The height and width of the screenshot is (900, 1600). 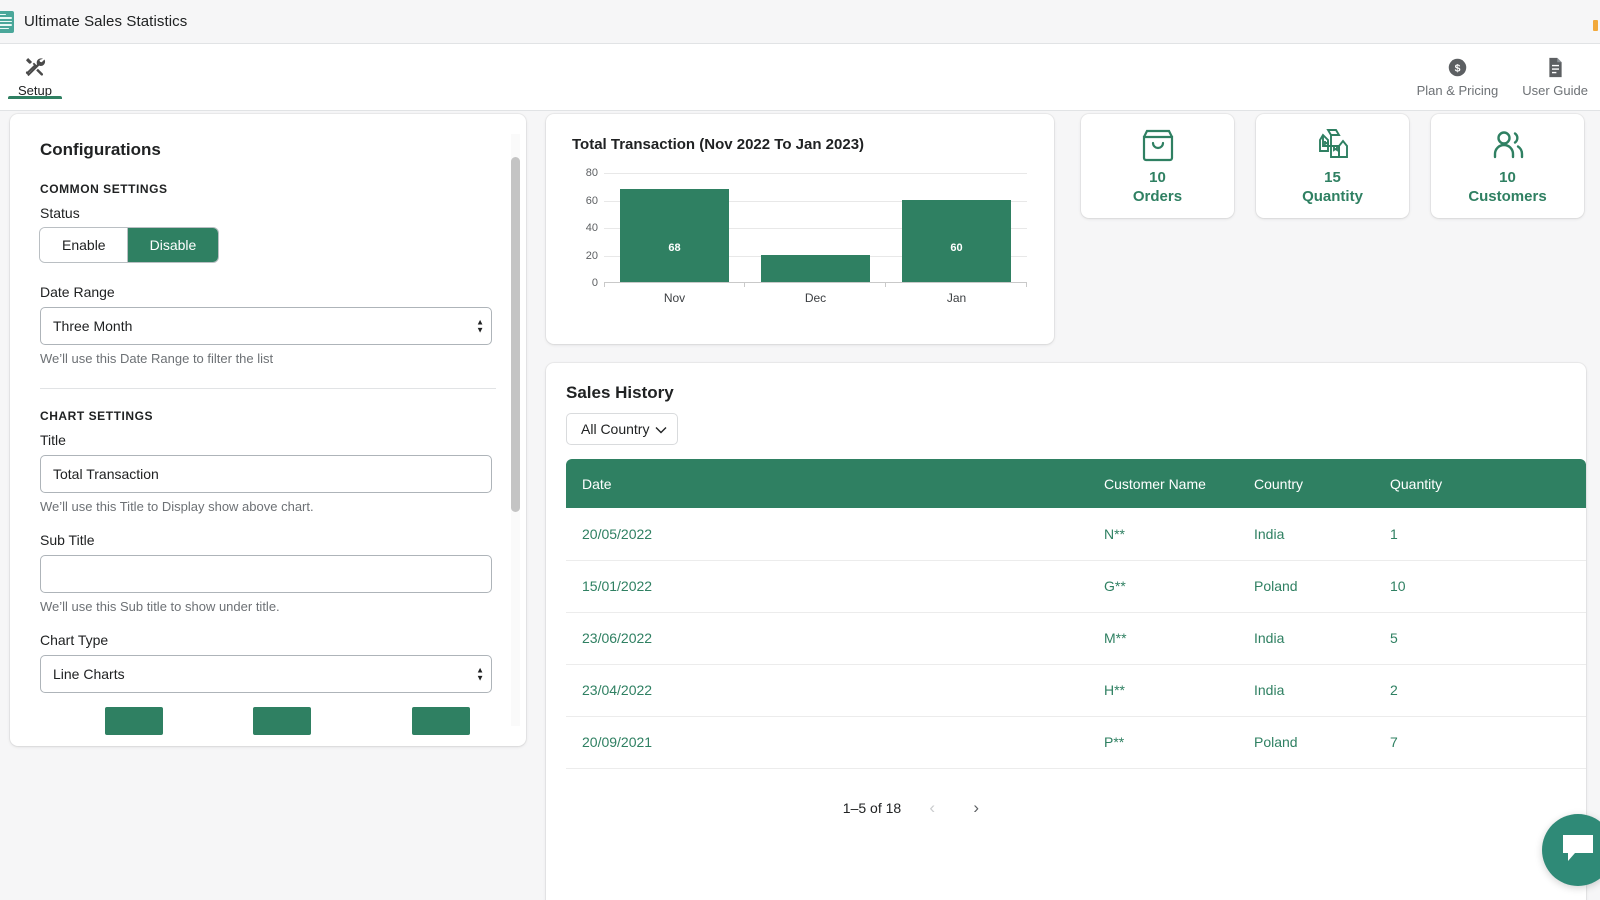 What do you see at coordinates (591, 255) in the screenshot?
I see `y-tick-20: 20` at bounding box center [591, 255].